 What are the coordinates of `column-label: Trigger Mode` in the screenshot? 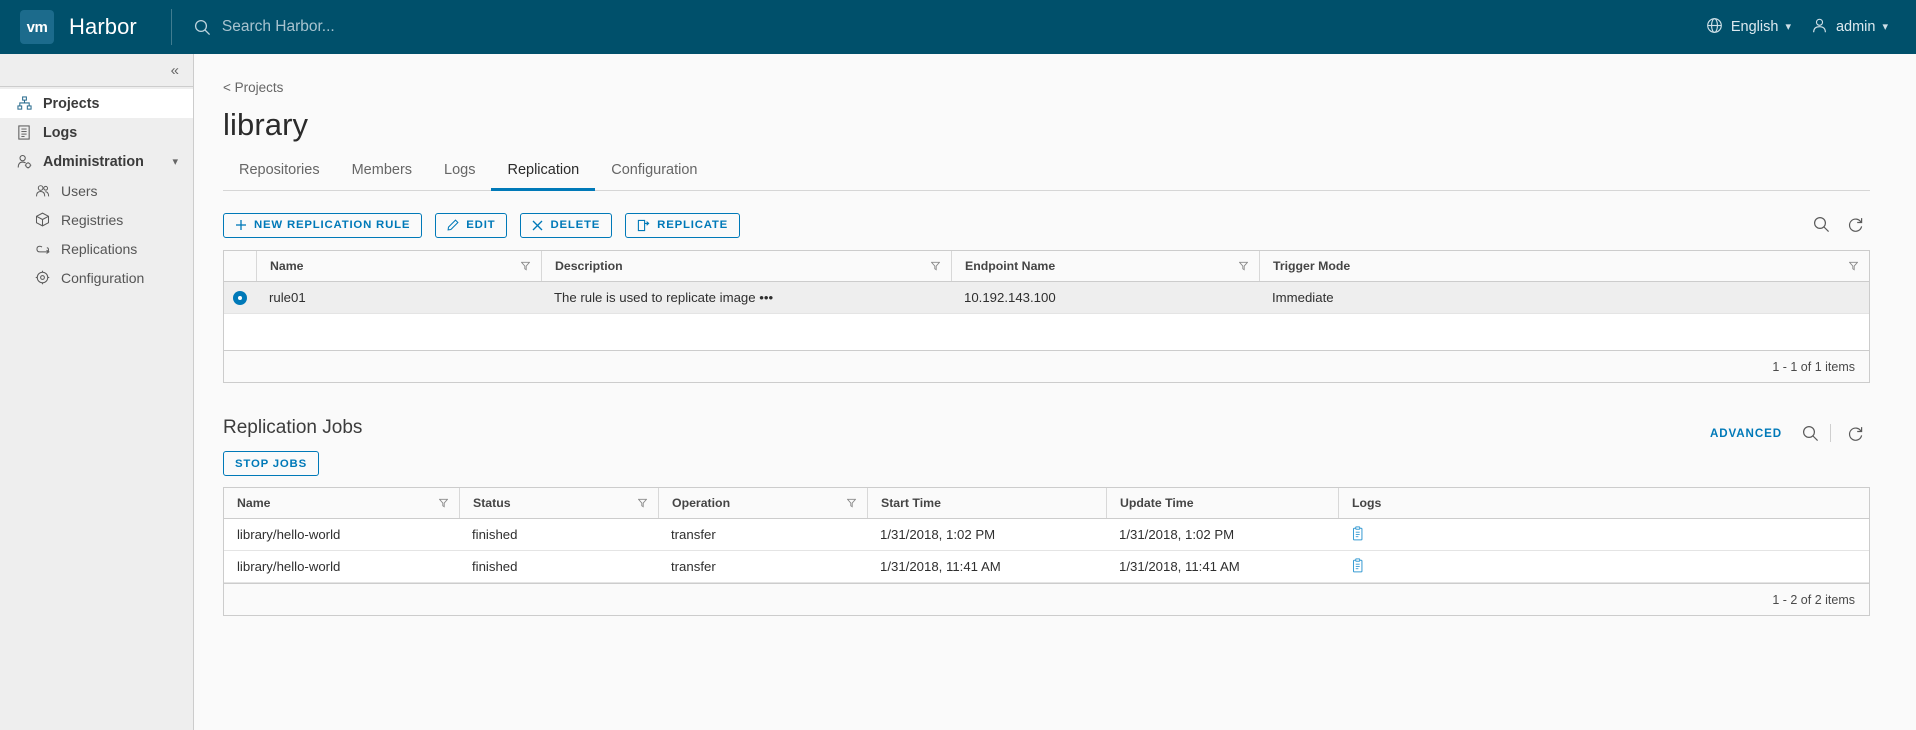 It's located at (1312, 266).